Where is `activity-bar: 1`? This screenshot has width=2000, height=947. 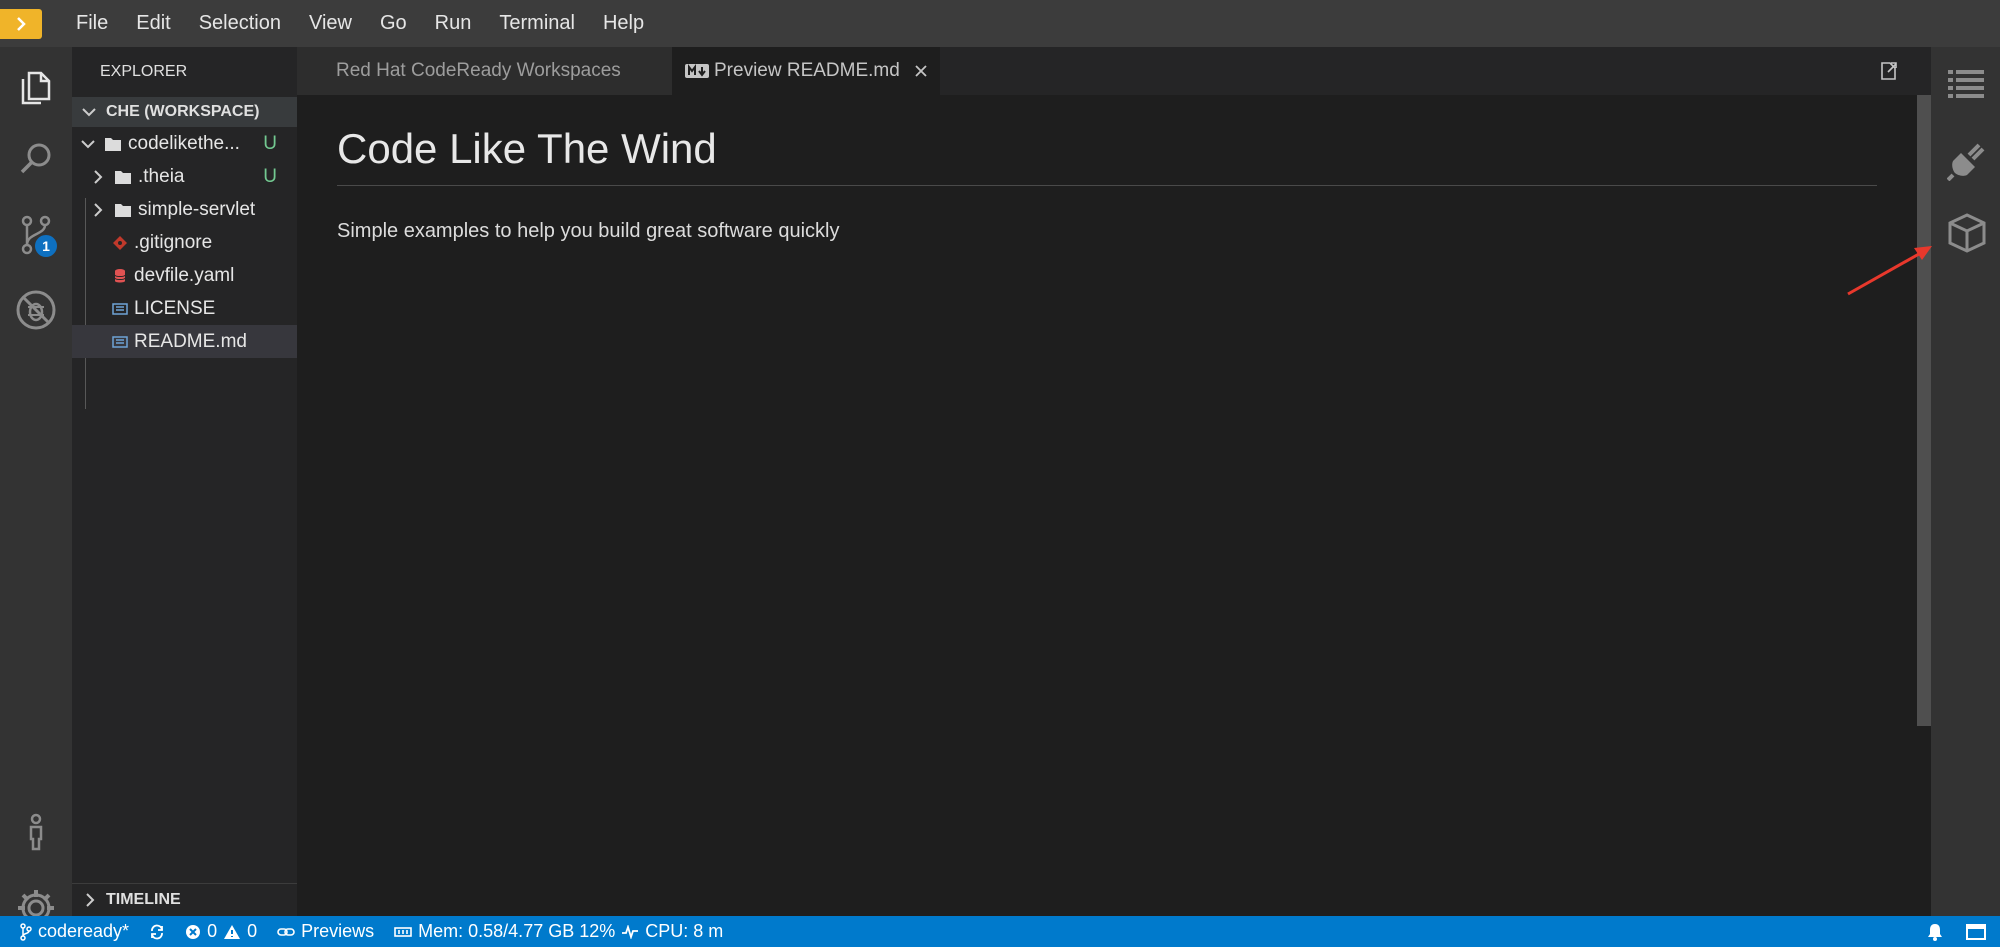
activity-bar: 1 is located at coordinates (36, 486).